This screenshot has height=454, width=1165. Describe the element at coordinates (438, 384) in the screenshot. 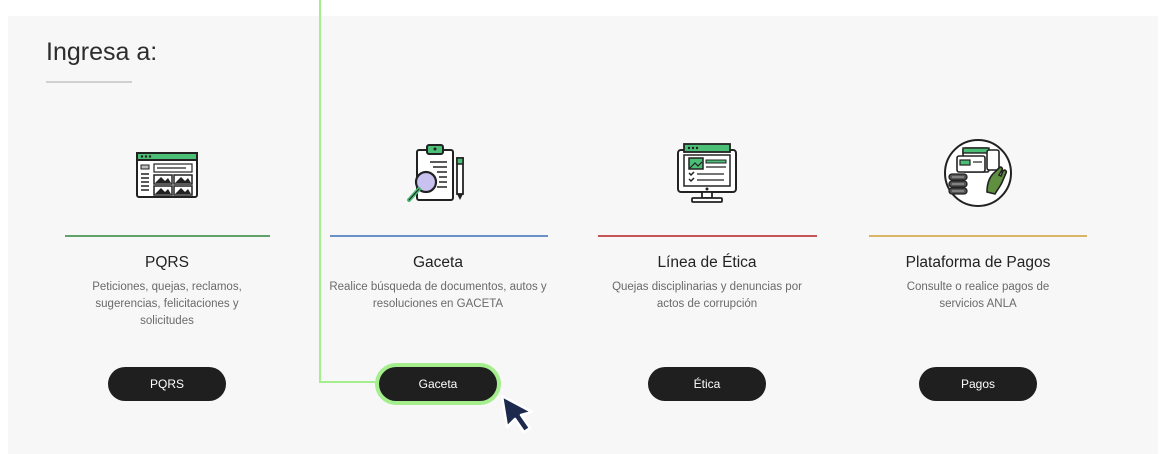

I see `gaceta-button: Gaceta` at that location.